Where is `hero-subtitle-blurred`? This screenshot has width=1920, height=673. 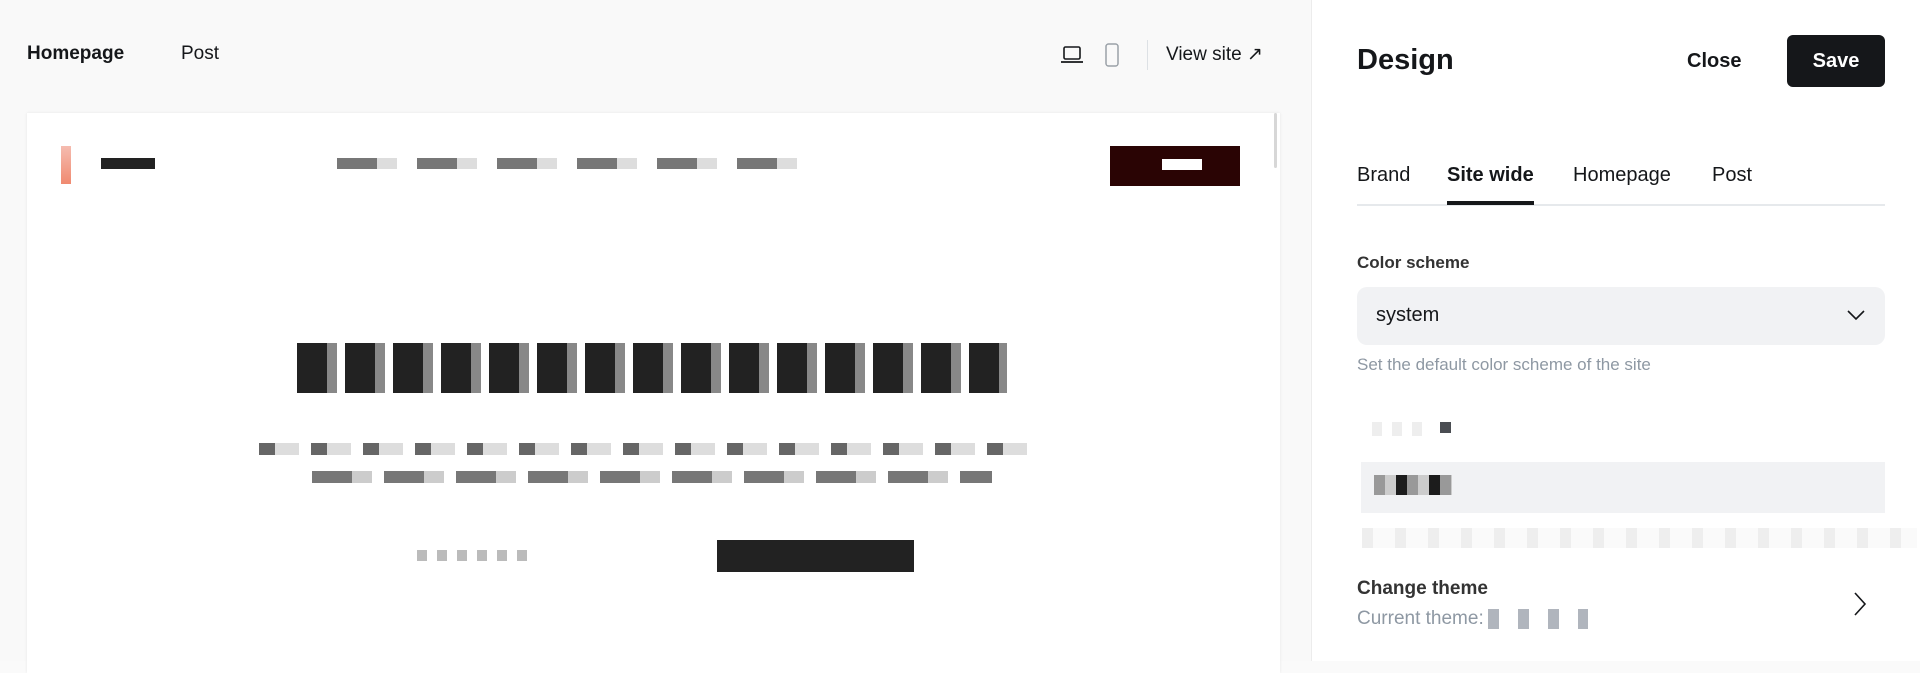 hero-subtitle-blurred is located at coordinates (649, 449).